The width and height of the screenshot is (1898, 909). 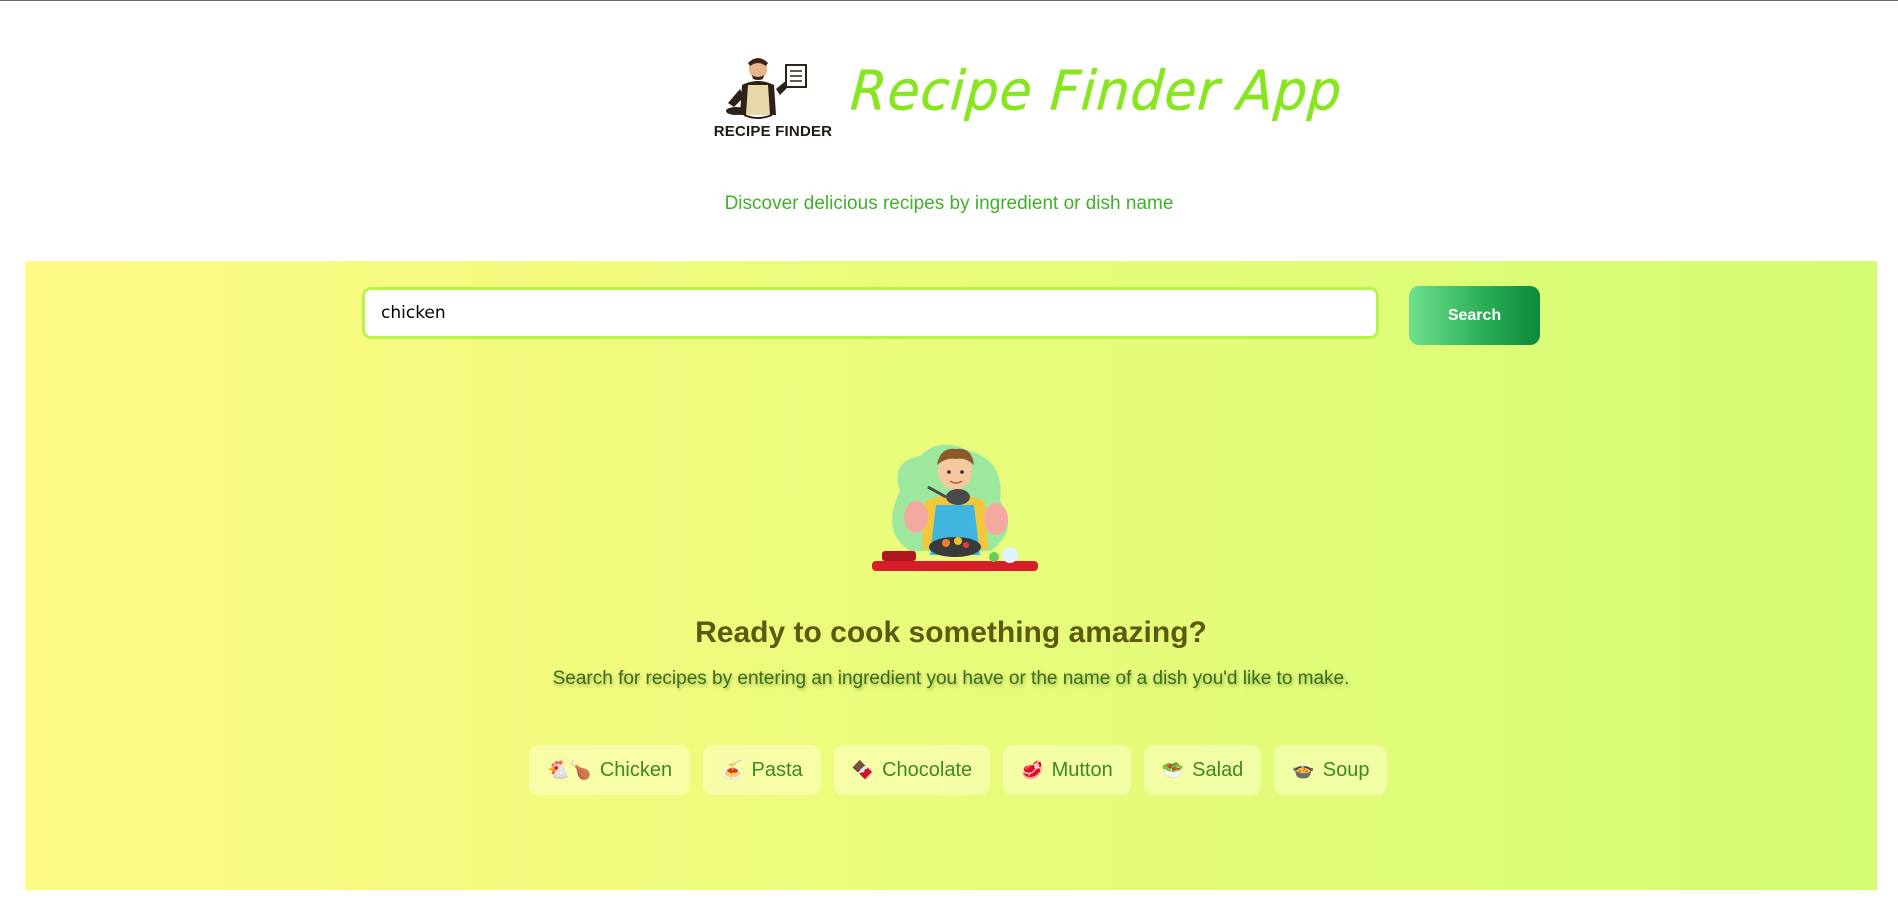 I want to click on suggestion-chip-salad: 🥗 Salad, so click(x=1202, y=770).